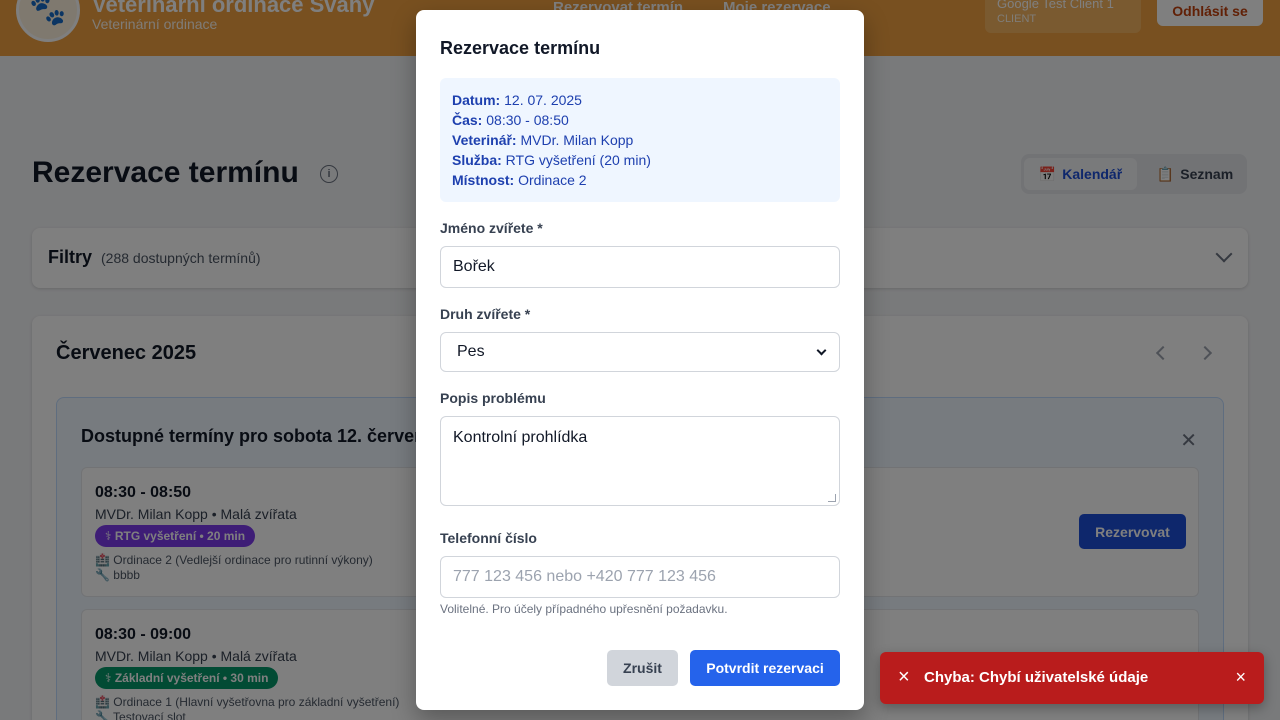 Image resolution: width=1280 pixels, height=720 pixels. I want to click on summary-service-value: RTG vyšetření (20 min), so click(578, 160).